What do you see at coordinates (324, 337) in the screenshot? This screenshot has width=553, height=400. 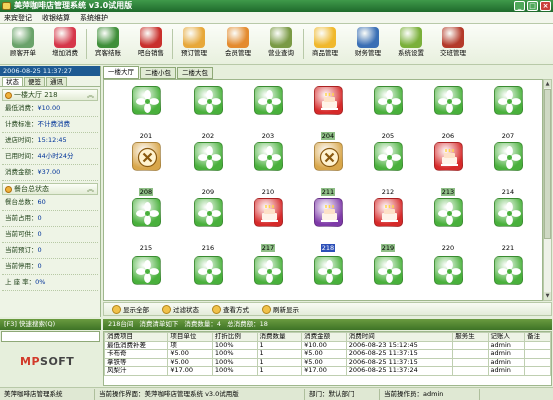 I see `column-header: 消费金额` at bounding box center [324, 337].